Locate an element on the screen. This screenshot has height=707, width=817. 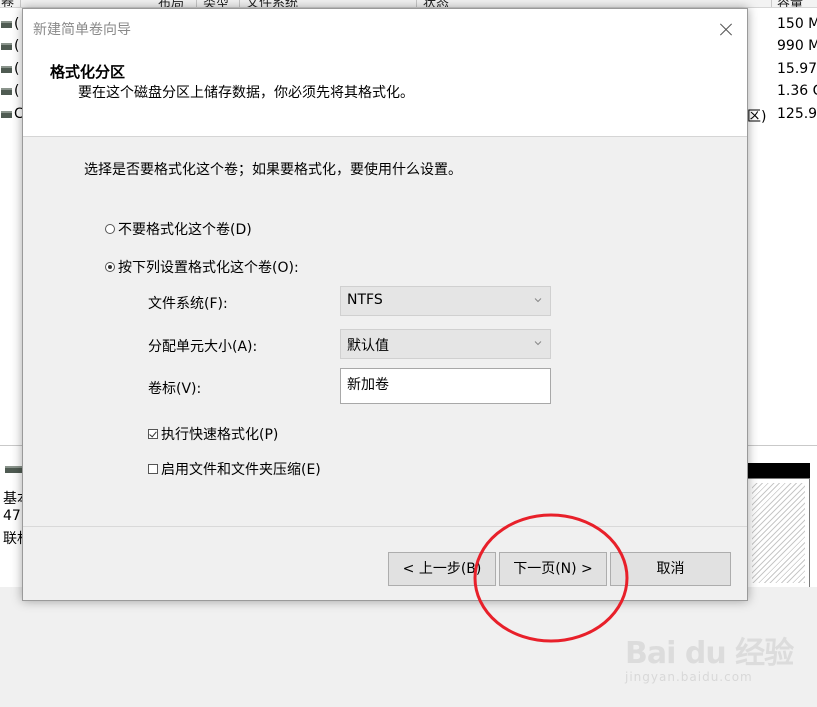
file-system-value: NTFS is located at coordinates (365, 300).